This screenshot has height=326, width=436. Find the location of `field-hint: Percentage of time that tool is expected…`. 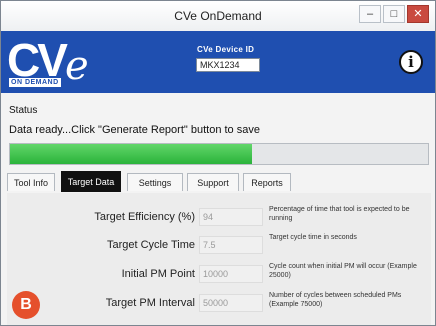

field-hint: Percentage of time that tool is expected… is located at coordinates (339, 214).